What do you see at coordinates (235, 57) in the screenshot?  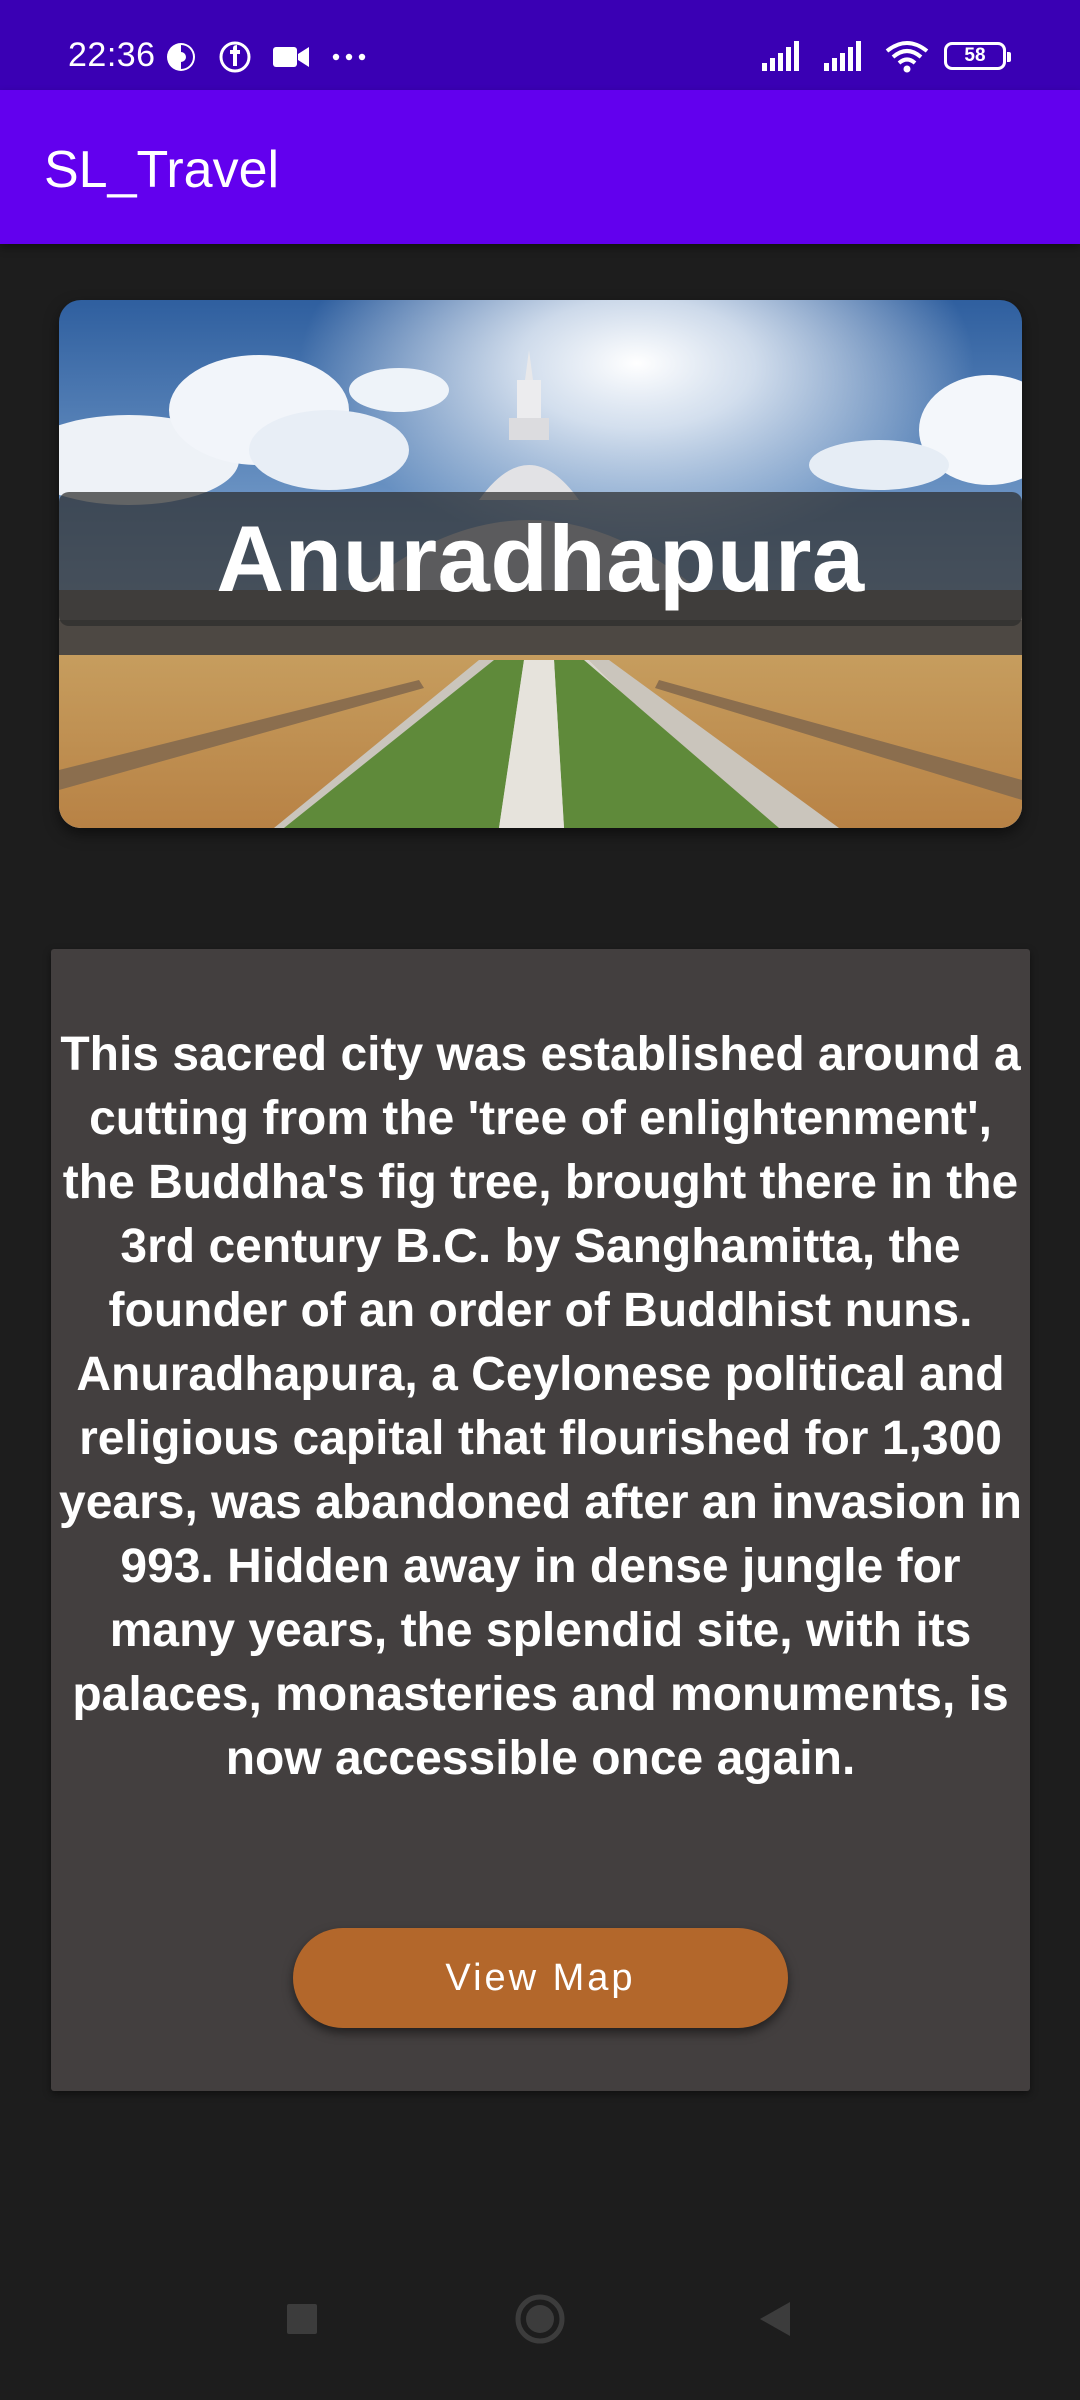 I see `facebook-icon` at bounding box center [235, 57].